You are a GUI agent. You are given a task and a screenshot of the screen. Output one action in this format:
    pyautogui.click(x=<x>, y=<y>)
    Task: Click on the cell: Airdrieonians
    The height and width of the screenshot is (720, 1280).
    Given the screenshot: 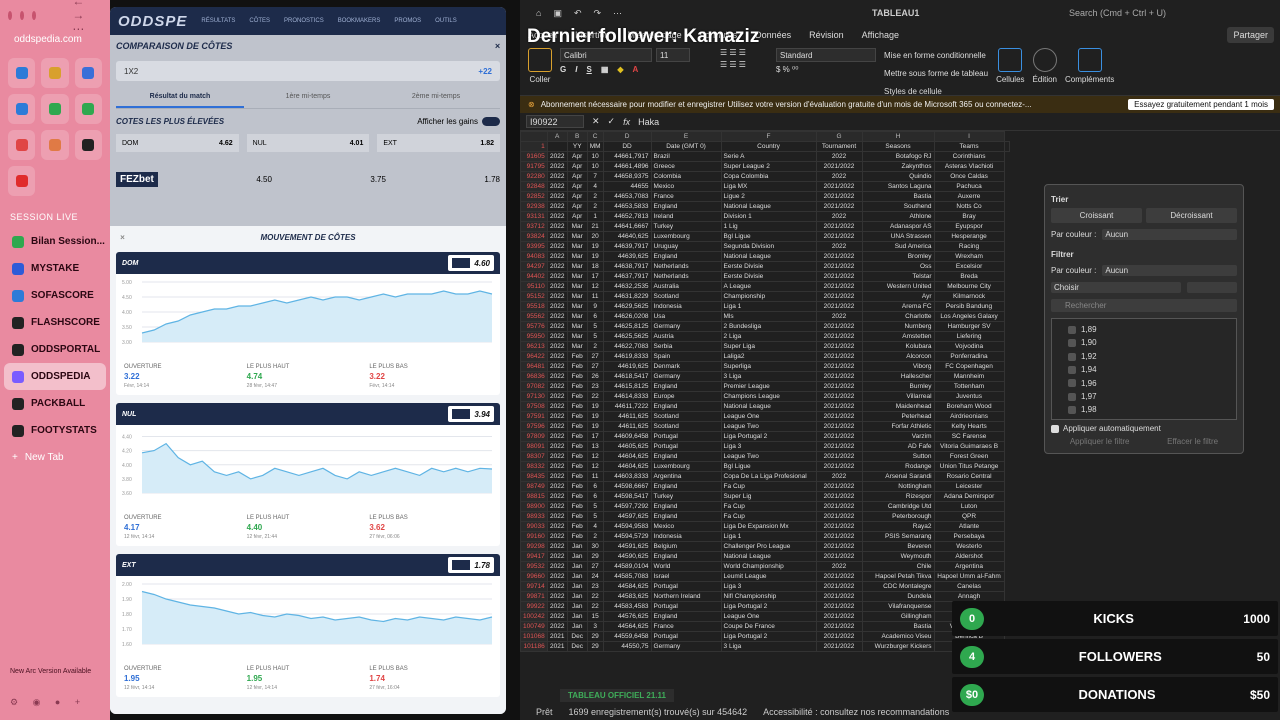 What is the action you would take?
    pyautogui.click(x=969, y=416)
    